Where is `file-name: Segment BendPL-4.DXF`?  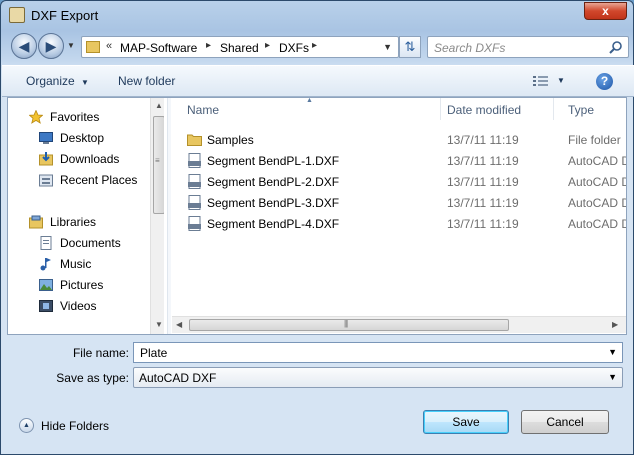
file-name: Segment BendPL-4.DXF is located at coordinates (273, 224).